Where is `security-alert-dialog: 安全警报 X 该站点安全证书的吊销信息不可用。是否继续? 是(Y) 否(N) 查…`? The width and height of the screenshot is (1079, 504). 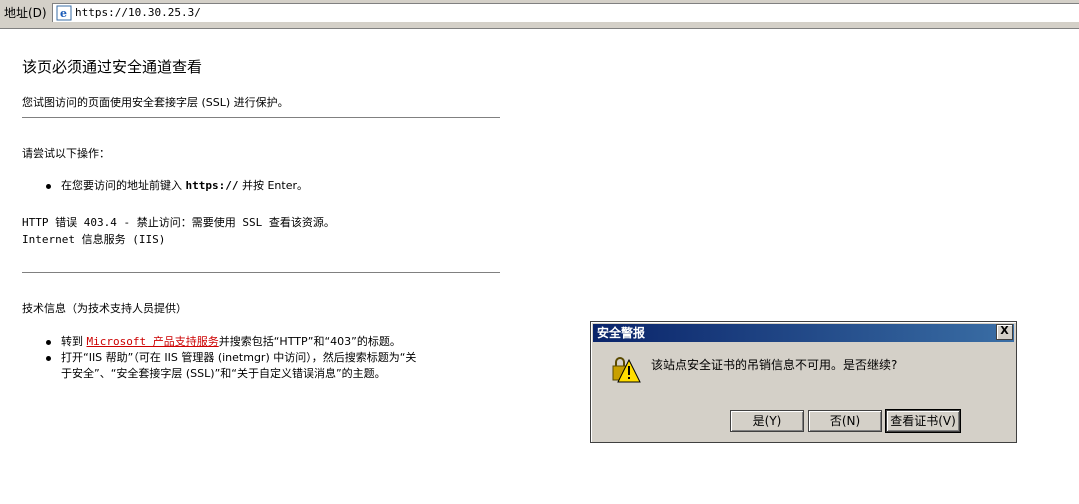 security-alert-dialog: 安全警报 X 该站点安全证书的吊销信息不可用。是否继续? 是(Y) 否(N) 查… is located at coordinates (803, 382).